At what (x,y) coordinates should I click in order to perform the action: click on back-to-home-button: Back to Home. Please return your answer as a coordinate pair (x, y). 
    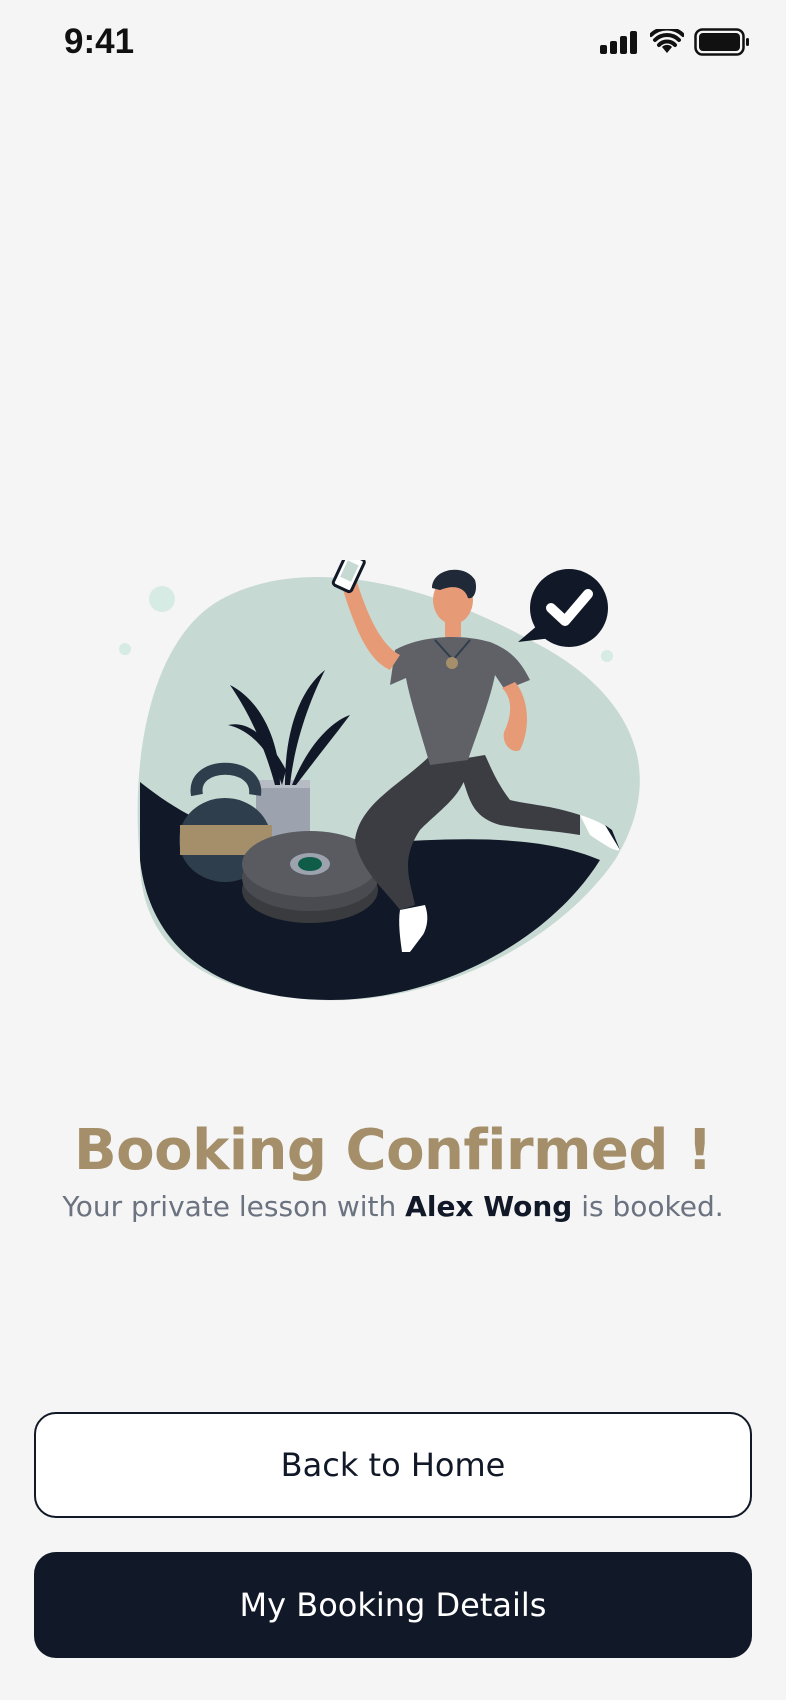
    Looking at the image, I should click on (393, 1465).